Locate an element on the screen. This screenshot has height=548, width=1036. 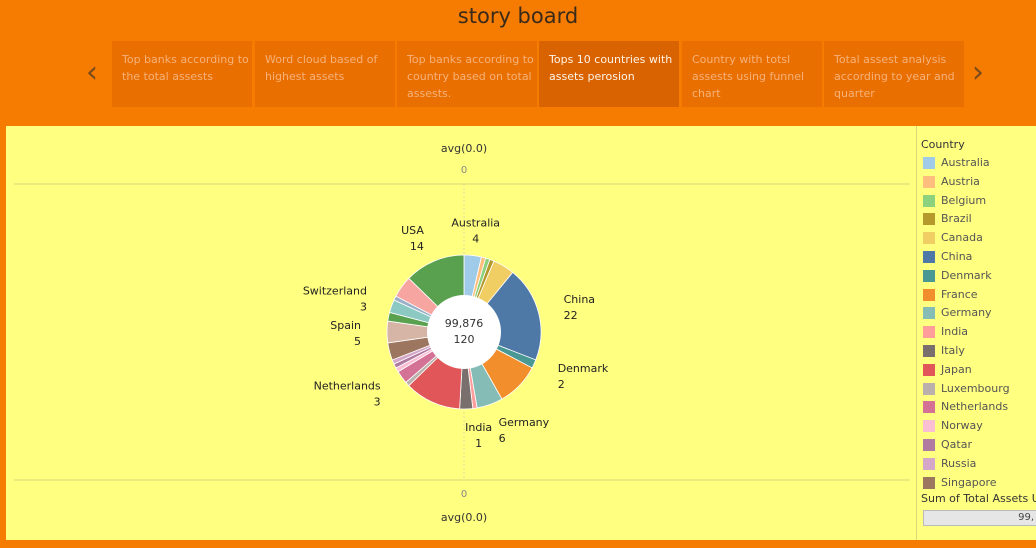
legend-item: Canada is located at coordinates (979, 239).